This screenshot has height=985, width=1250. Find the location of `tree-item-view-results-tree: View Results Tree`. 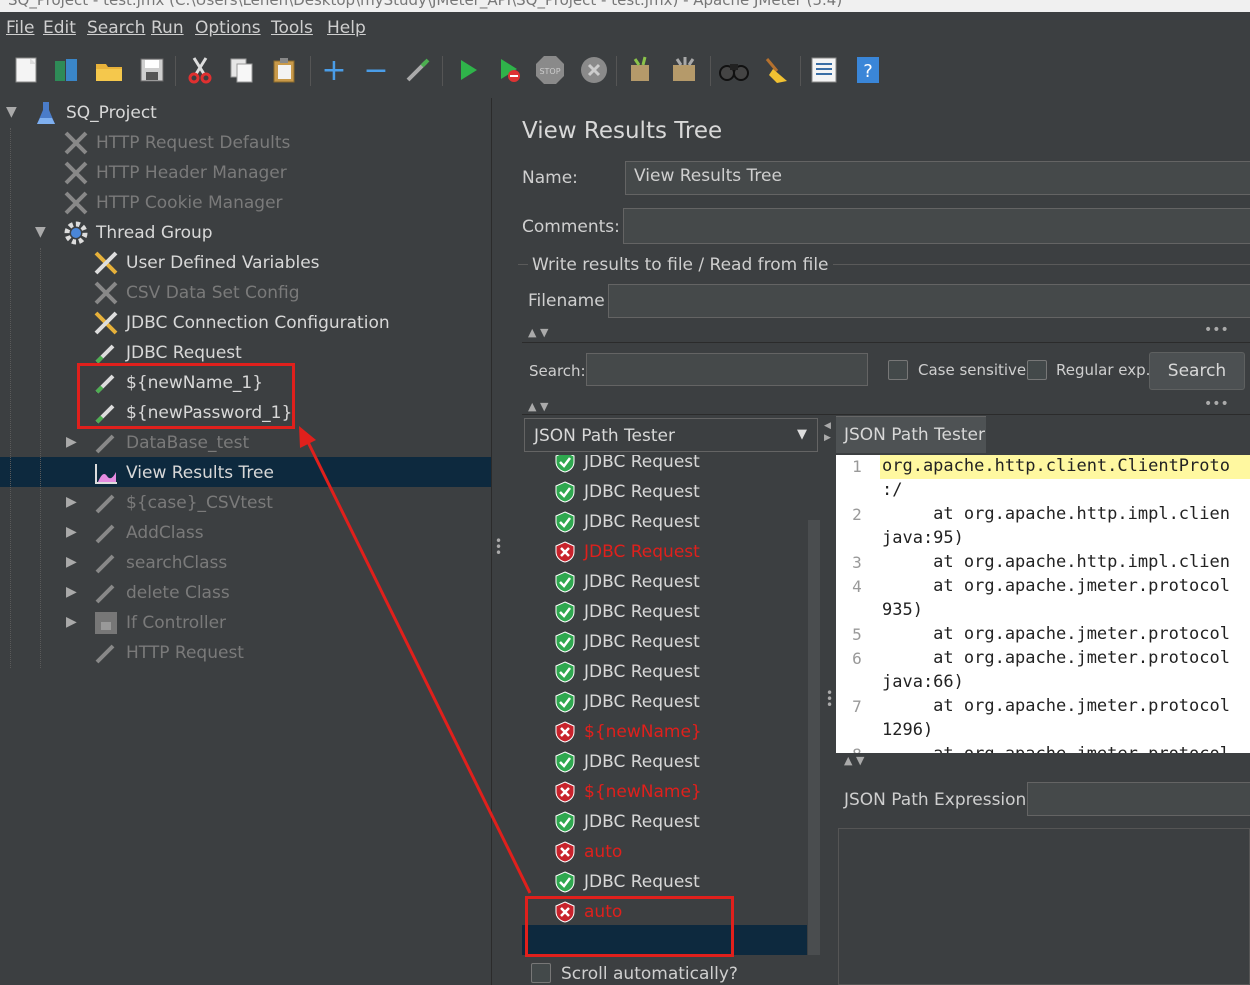

tree-item-view-results-tree: View Results Tree is located at coordinates (183, 473).